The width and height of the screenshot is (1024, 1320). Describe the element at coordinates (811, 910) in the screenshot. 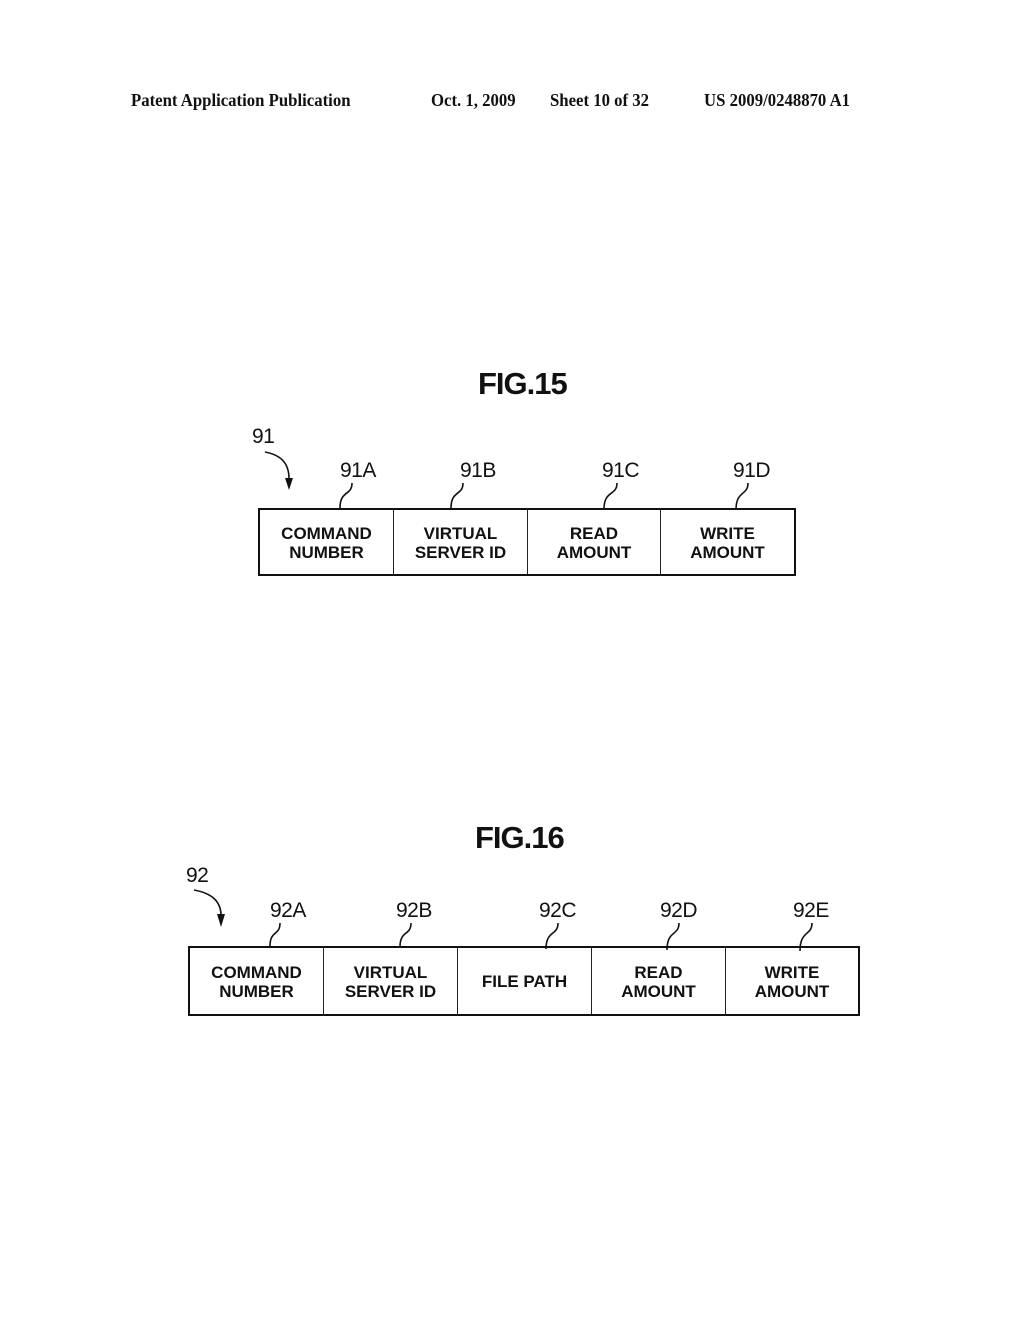

I see `field-ref-92E: 92E` at that location.